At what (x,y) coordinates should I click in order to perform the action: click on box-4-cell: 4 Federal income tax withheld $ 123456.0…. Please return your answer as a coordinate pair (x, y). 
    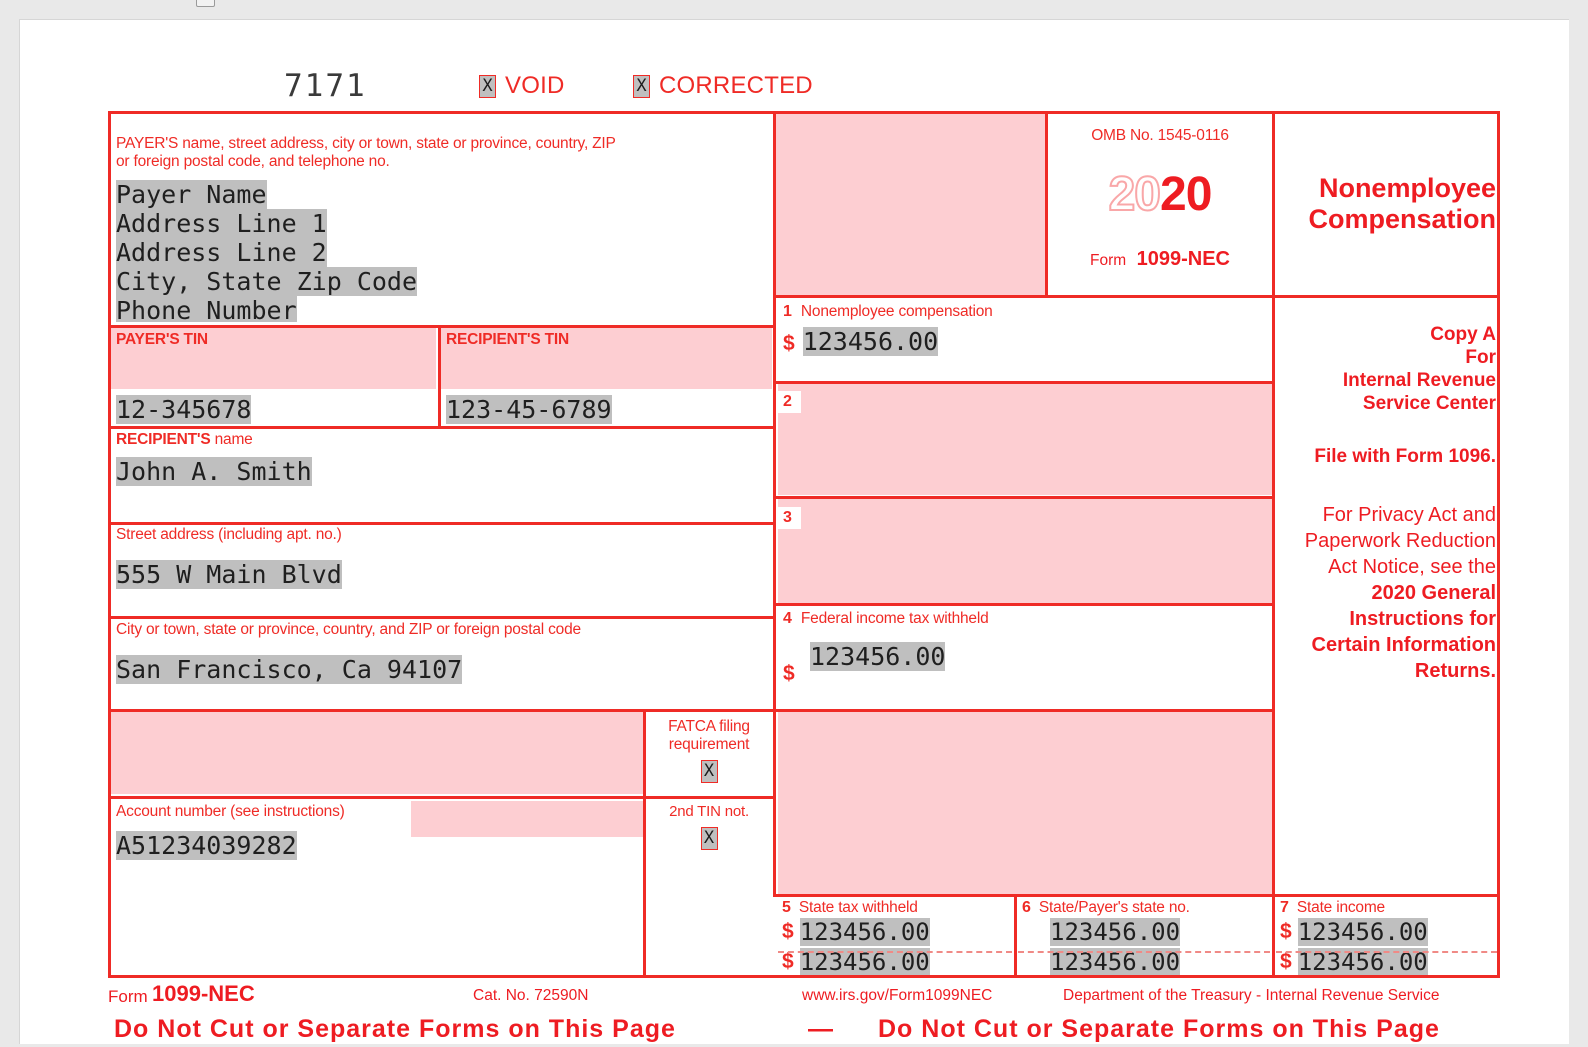
    Looking at the image, I should click on (1024, 656).